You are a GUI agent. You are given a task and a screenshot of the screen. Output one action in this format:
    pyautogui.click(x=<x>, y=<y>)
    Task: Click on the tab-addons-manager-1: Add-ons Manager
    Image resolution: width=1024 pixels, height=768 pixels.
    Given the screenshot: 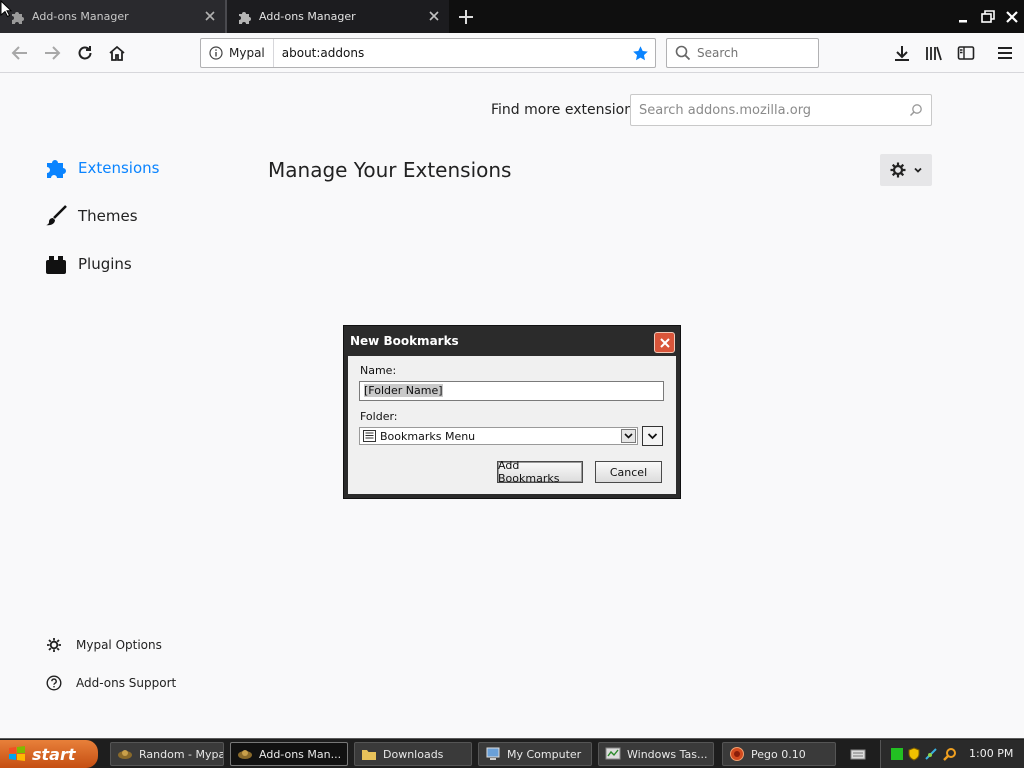 What is the action you would take?
    pyautogui.click(x=112, y=16)
    